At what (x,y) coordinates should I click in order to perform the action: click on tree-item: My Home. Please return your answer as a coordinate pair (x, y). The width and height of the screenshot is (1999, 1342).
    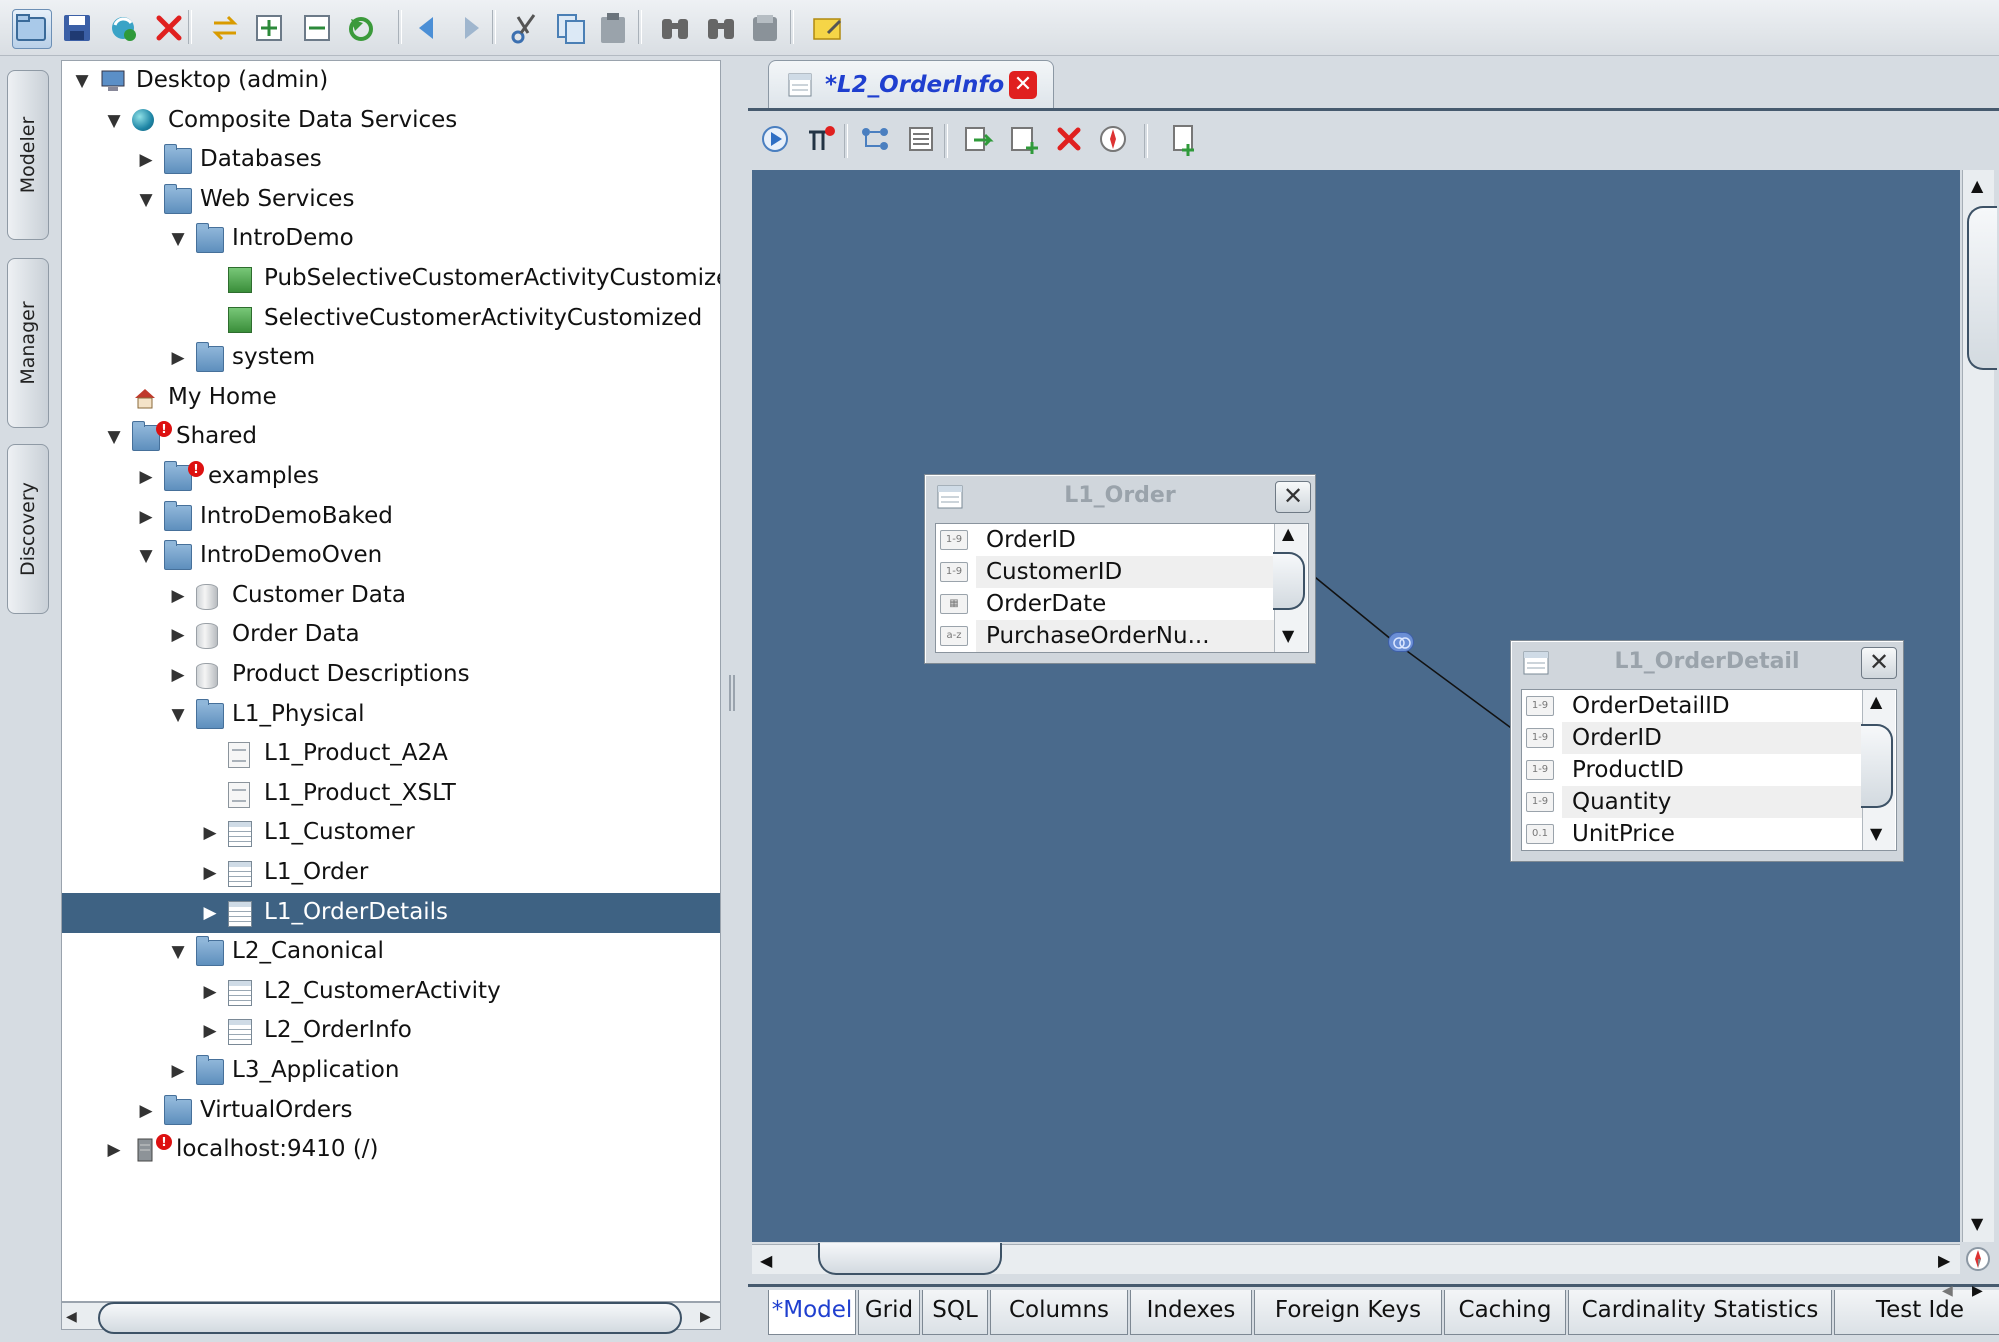
    Looking at the image, I should click on (391, 398).